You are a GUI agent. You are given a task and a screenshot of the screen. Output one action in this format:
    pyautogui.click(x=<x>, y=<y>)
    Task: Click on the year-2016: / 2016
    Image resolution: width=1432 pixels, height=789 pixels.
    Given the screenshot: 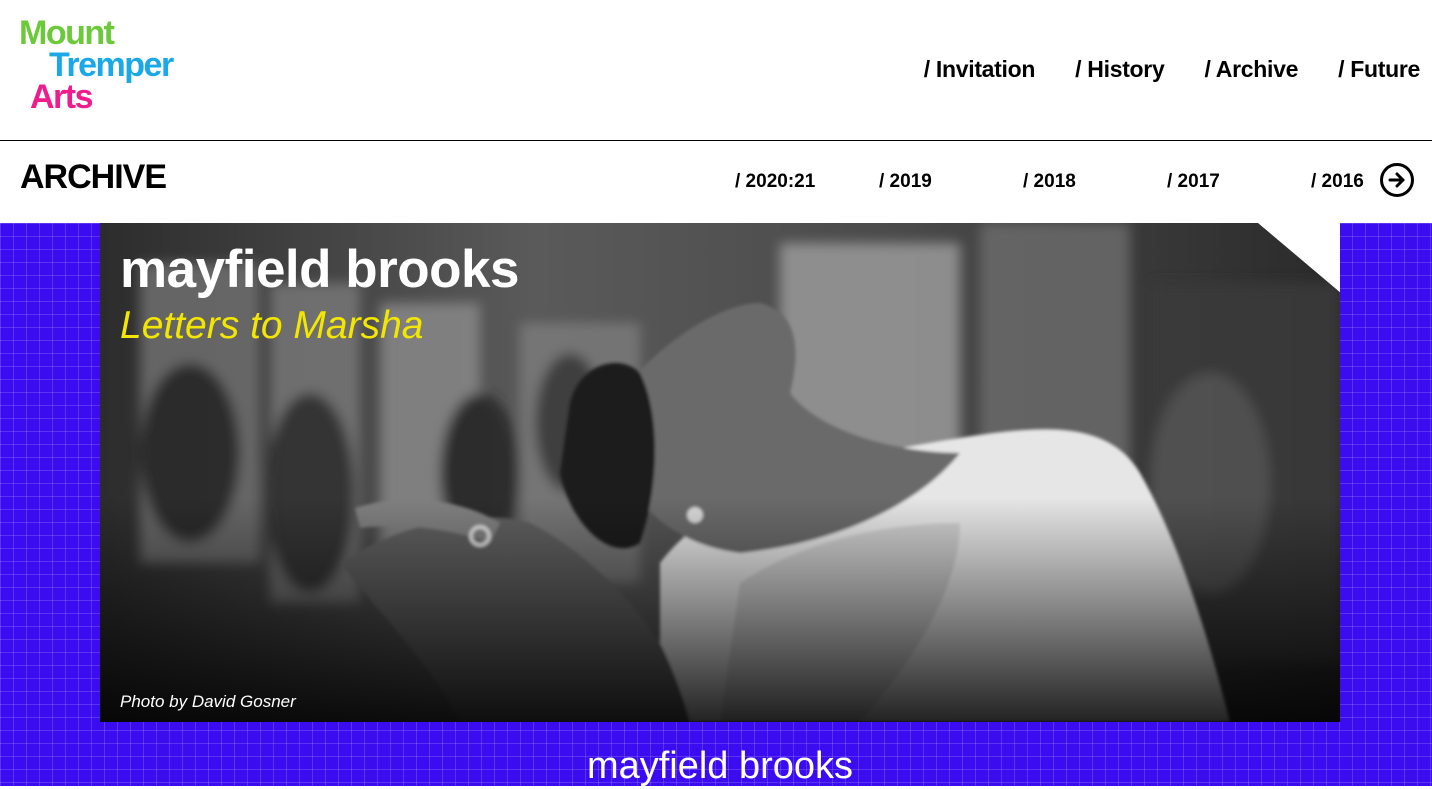 What is the action you would take?
    pyautogui.click(x=1339, y=182)
    